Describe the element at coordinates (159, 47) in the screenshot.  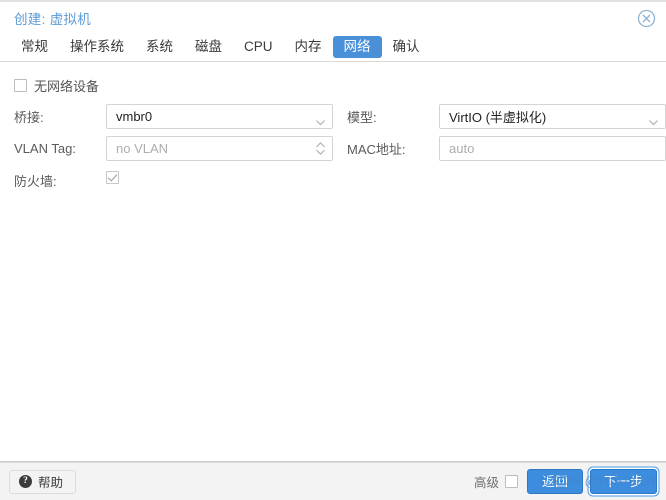
I see `tab-system: 系统` at that location.